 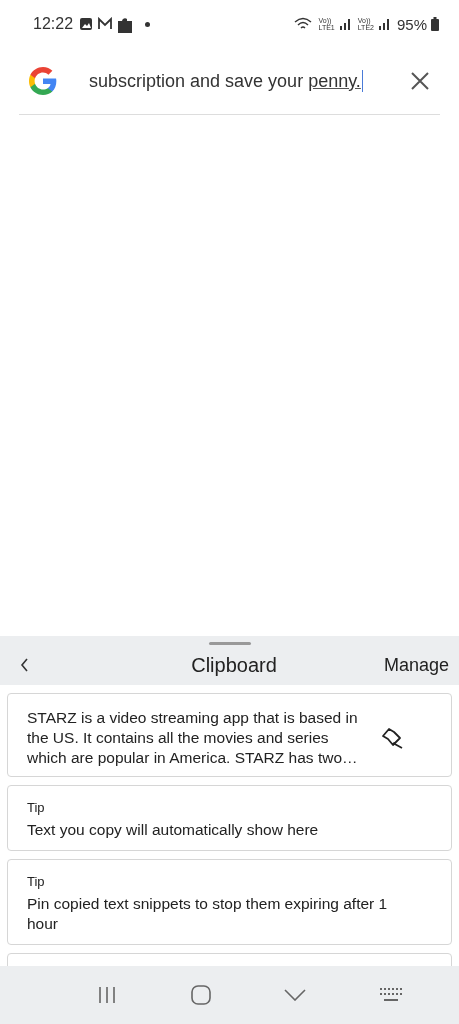 What do you see at coordinates (235, 81) in the screenshot?
I see `search-field: subscription and save your penny.` at bounding box center [235, 81].